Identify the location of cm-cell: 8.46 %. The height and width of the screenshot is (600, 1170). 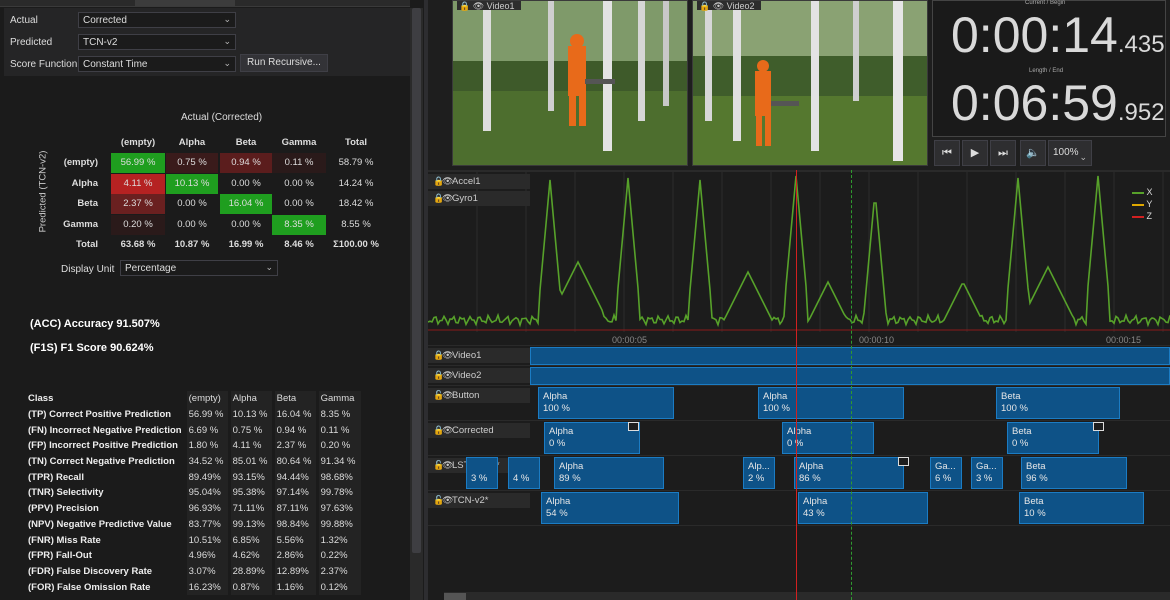
(299, 245).